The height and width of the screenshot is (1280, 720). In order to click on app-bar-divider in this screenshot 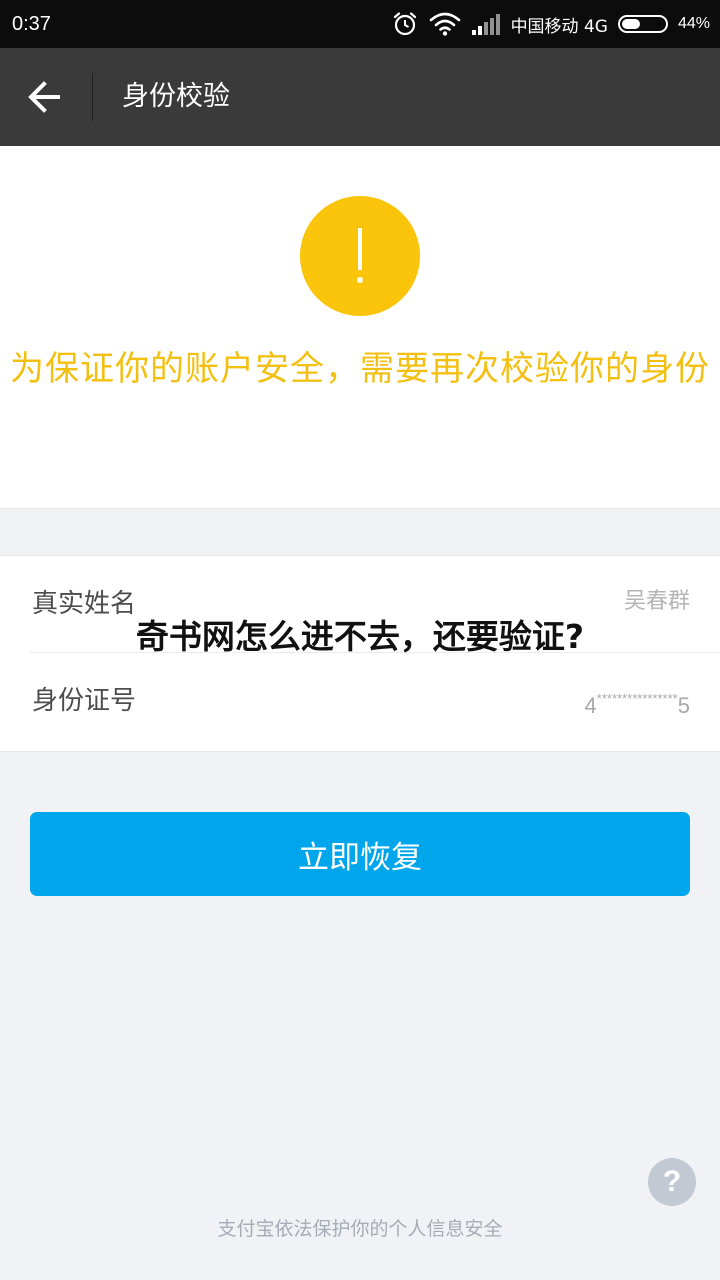, I will do `click(92, 97)`.